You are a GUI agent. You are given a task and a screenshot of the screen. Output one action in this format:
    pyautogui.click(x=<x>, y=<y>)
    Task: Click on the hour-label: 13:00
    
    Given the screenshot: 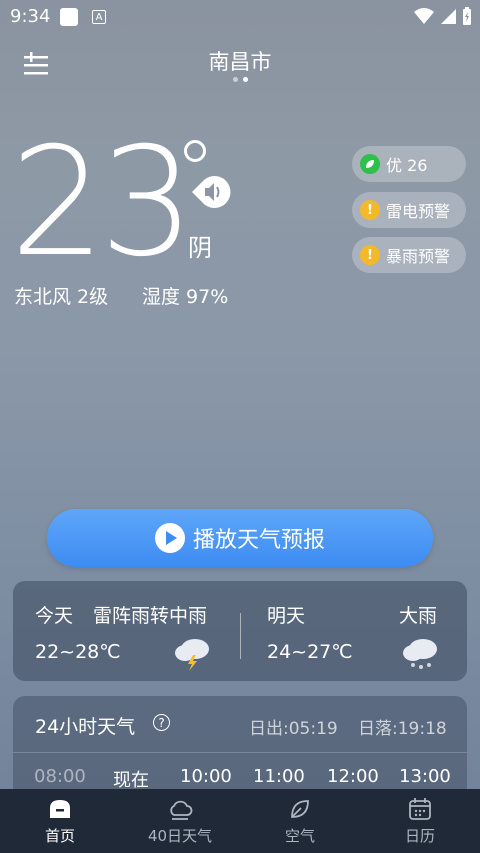 What is the action you would take?
    pyautogui.click(x=425, y=776)
    